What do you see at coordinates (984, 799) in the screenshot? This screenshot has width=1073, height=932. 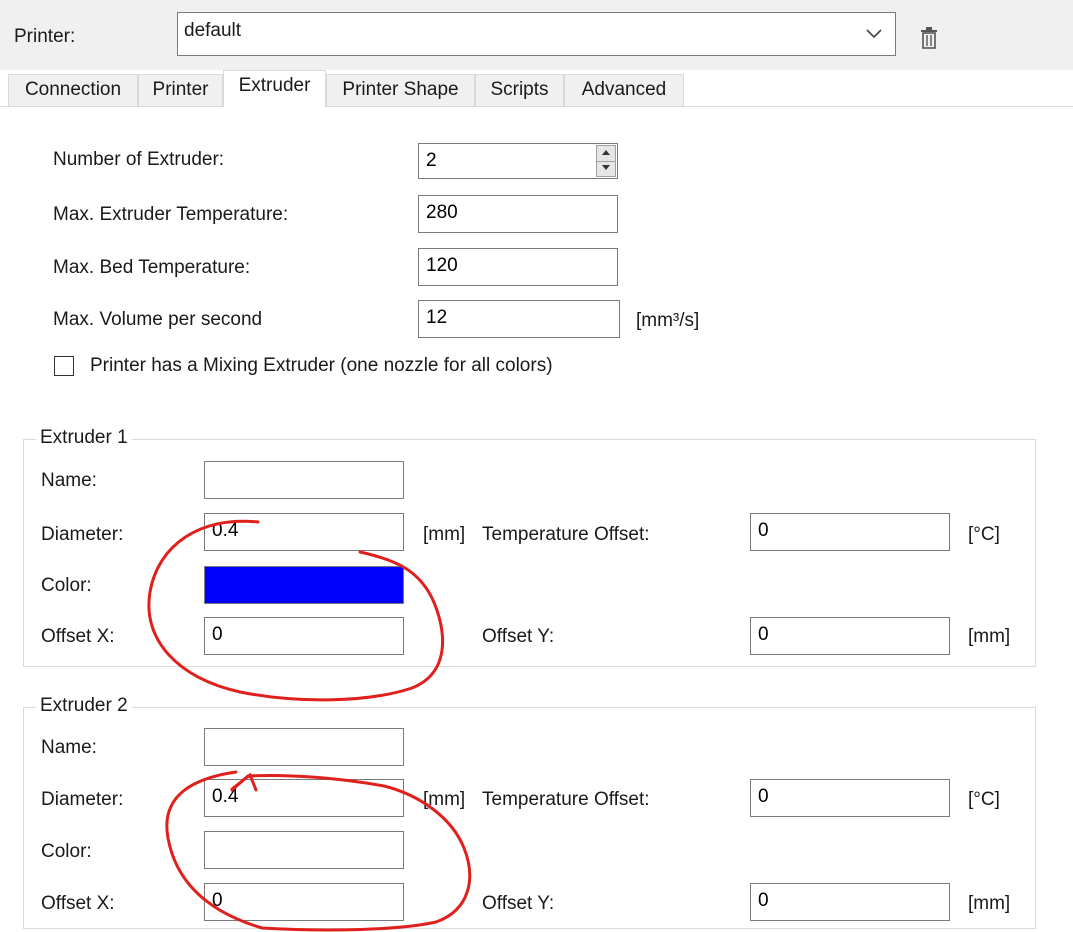 I see `extruder-2-temp-offset-unit: [°C]` at bounding box center [984, 799].